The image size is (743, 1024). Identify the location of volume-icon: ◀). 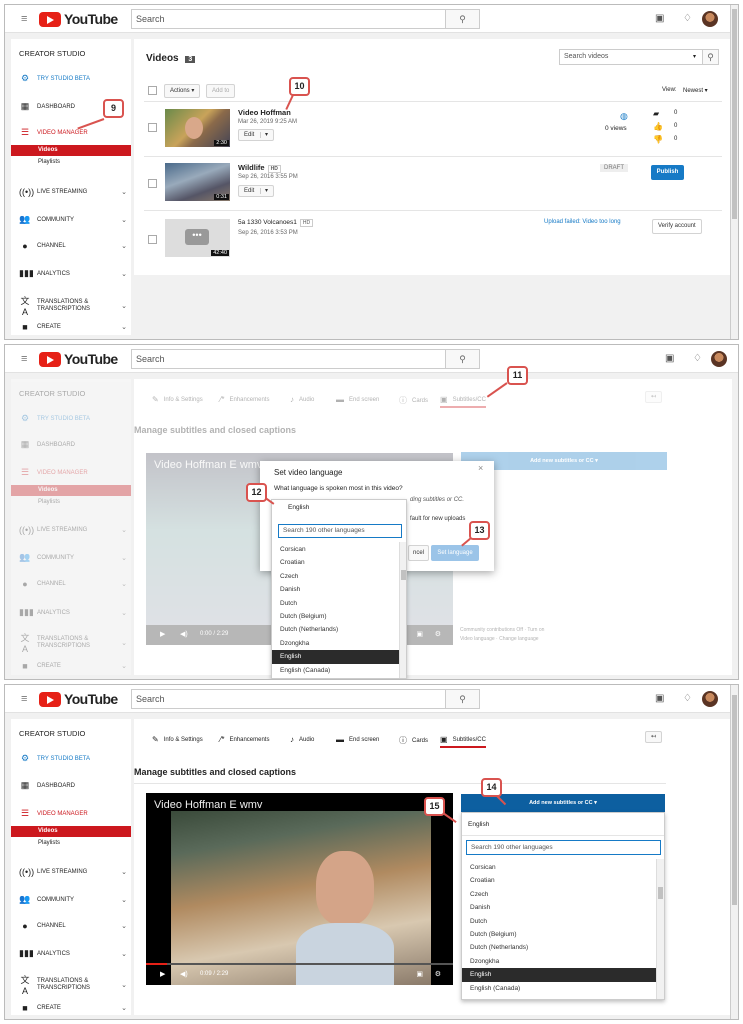
(184, 974).